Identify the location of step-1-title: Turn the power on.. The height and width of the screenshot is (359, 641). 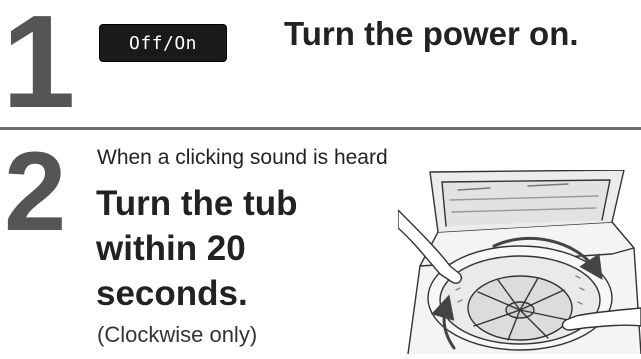
(431, 33).